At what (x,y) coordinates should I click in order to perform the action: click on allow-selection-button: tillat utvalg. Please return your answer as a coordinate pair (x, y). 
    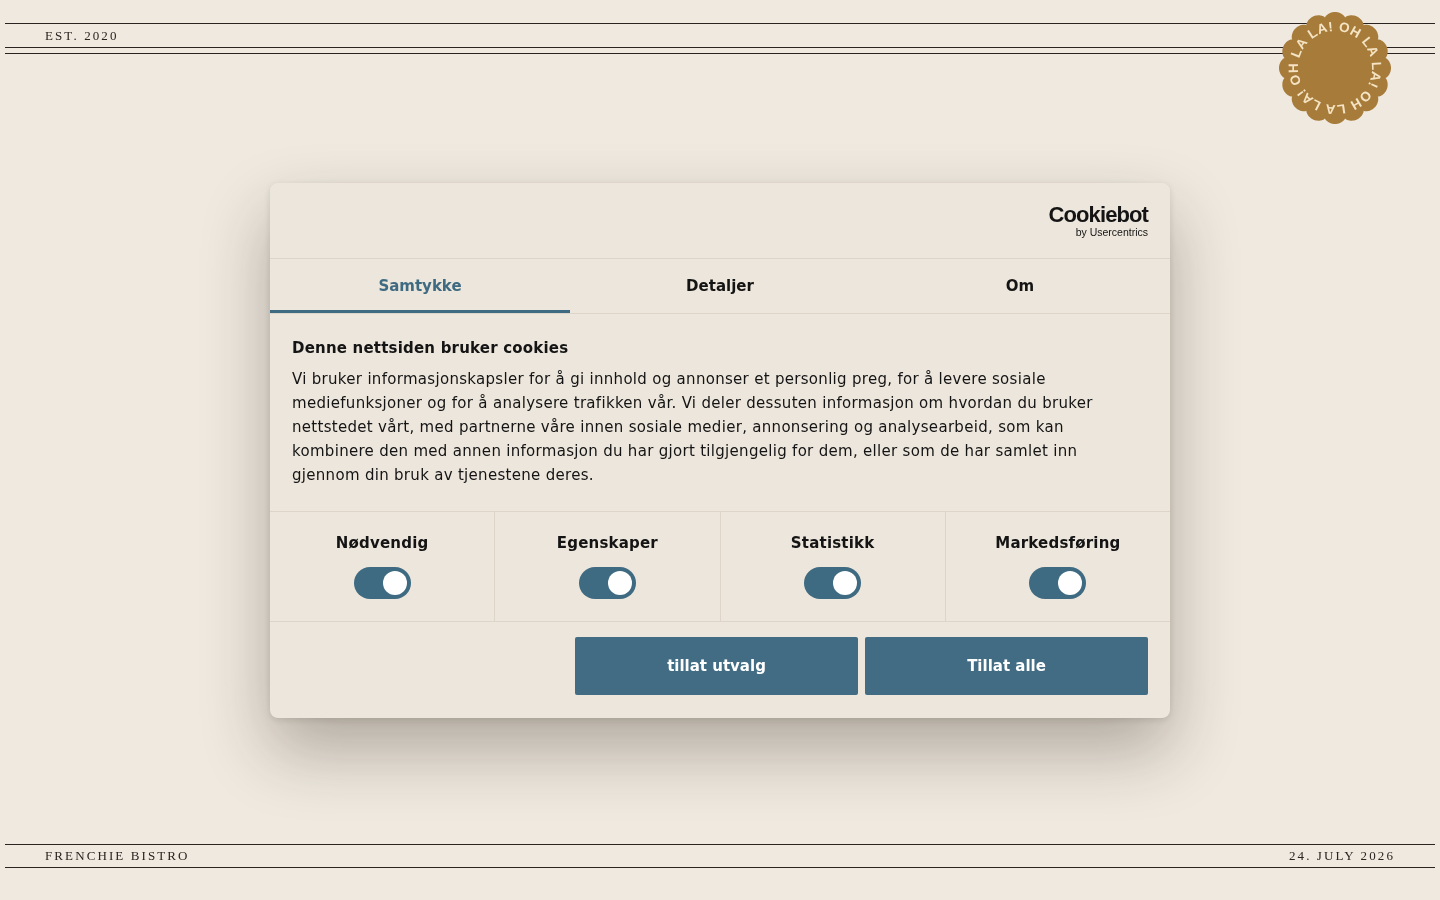
    Looking at the image, I should click on (716, 666).